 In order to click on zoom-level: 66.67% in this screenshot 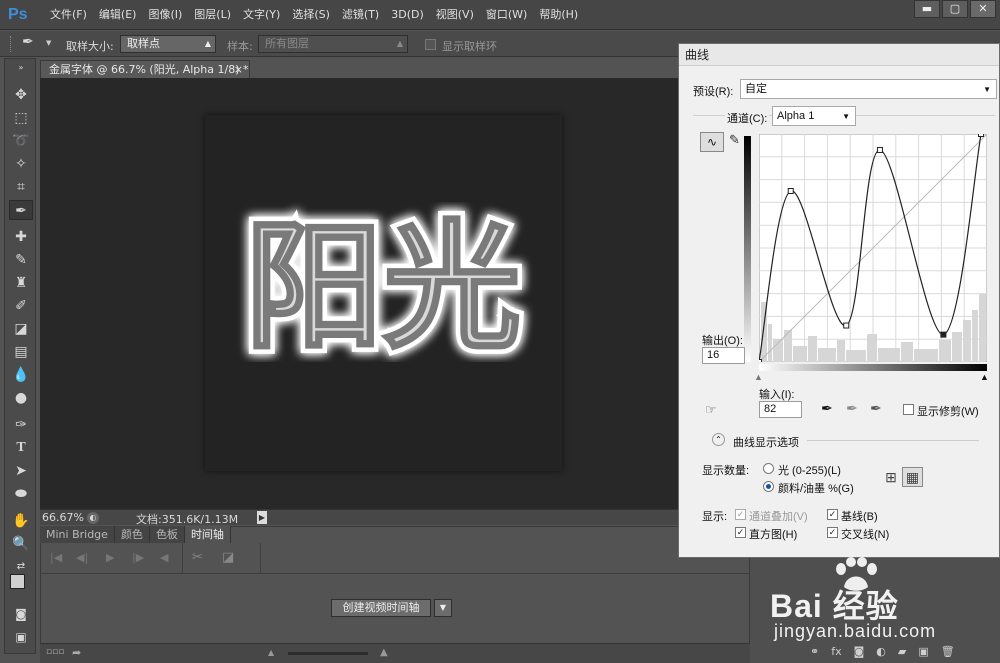, I will do `click(63, 517)`.